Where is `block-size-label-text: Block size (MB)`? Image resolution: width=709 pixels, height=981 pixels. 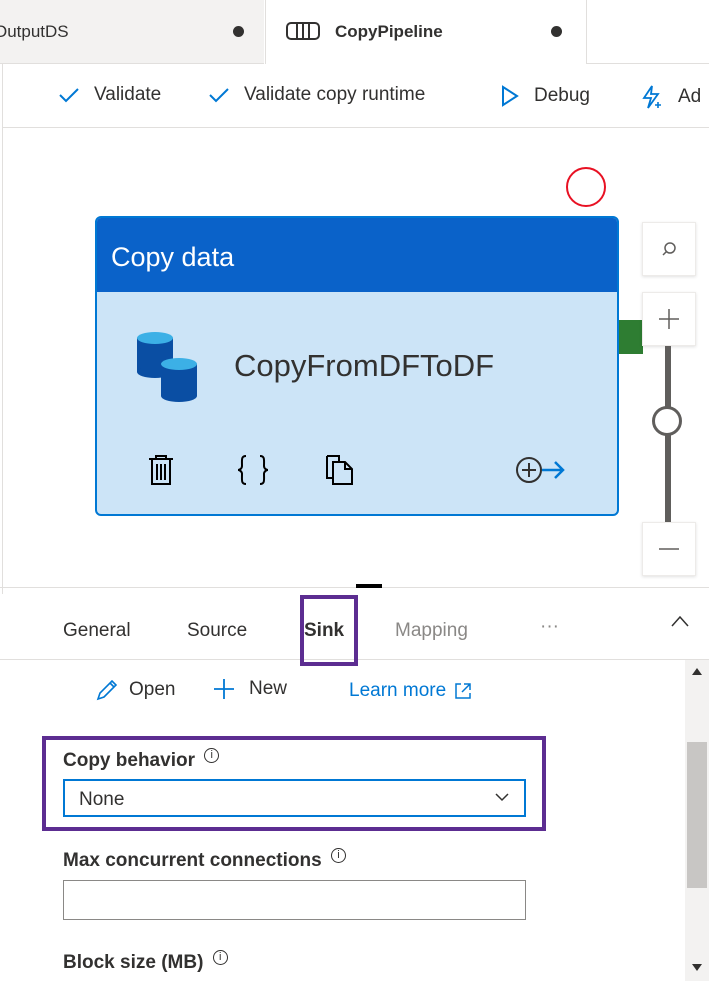
block-size-label-text: Block size (MB) is located at coordinates (133, 962).